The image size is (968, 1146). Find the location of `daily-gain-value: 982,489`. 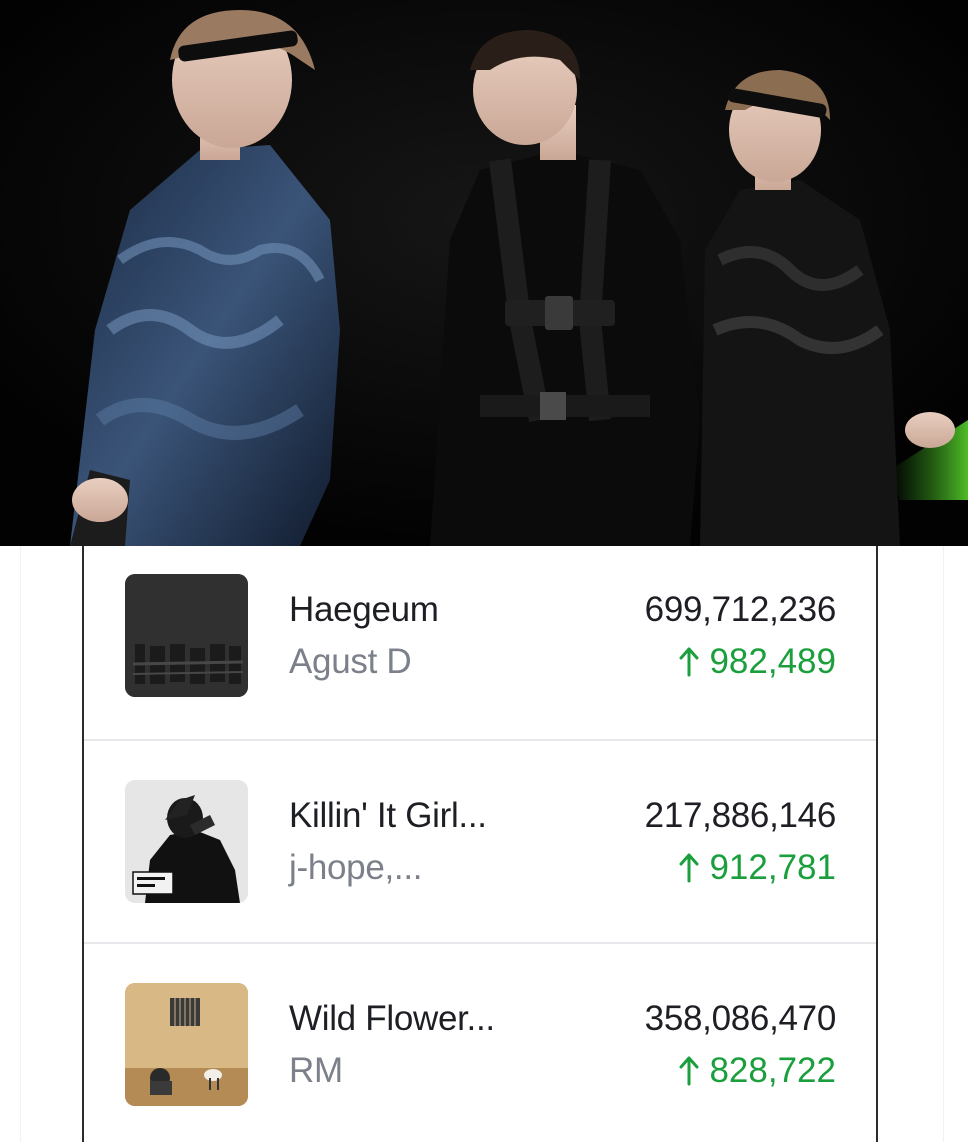

daily-gain-value: 982,489 is located at coordinates (772, 661).